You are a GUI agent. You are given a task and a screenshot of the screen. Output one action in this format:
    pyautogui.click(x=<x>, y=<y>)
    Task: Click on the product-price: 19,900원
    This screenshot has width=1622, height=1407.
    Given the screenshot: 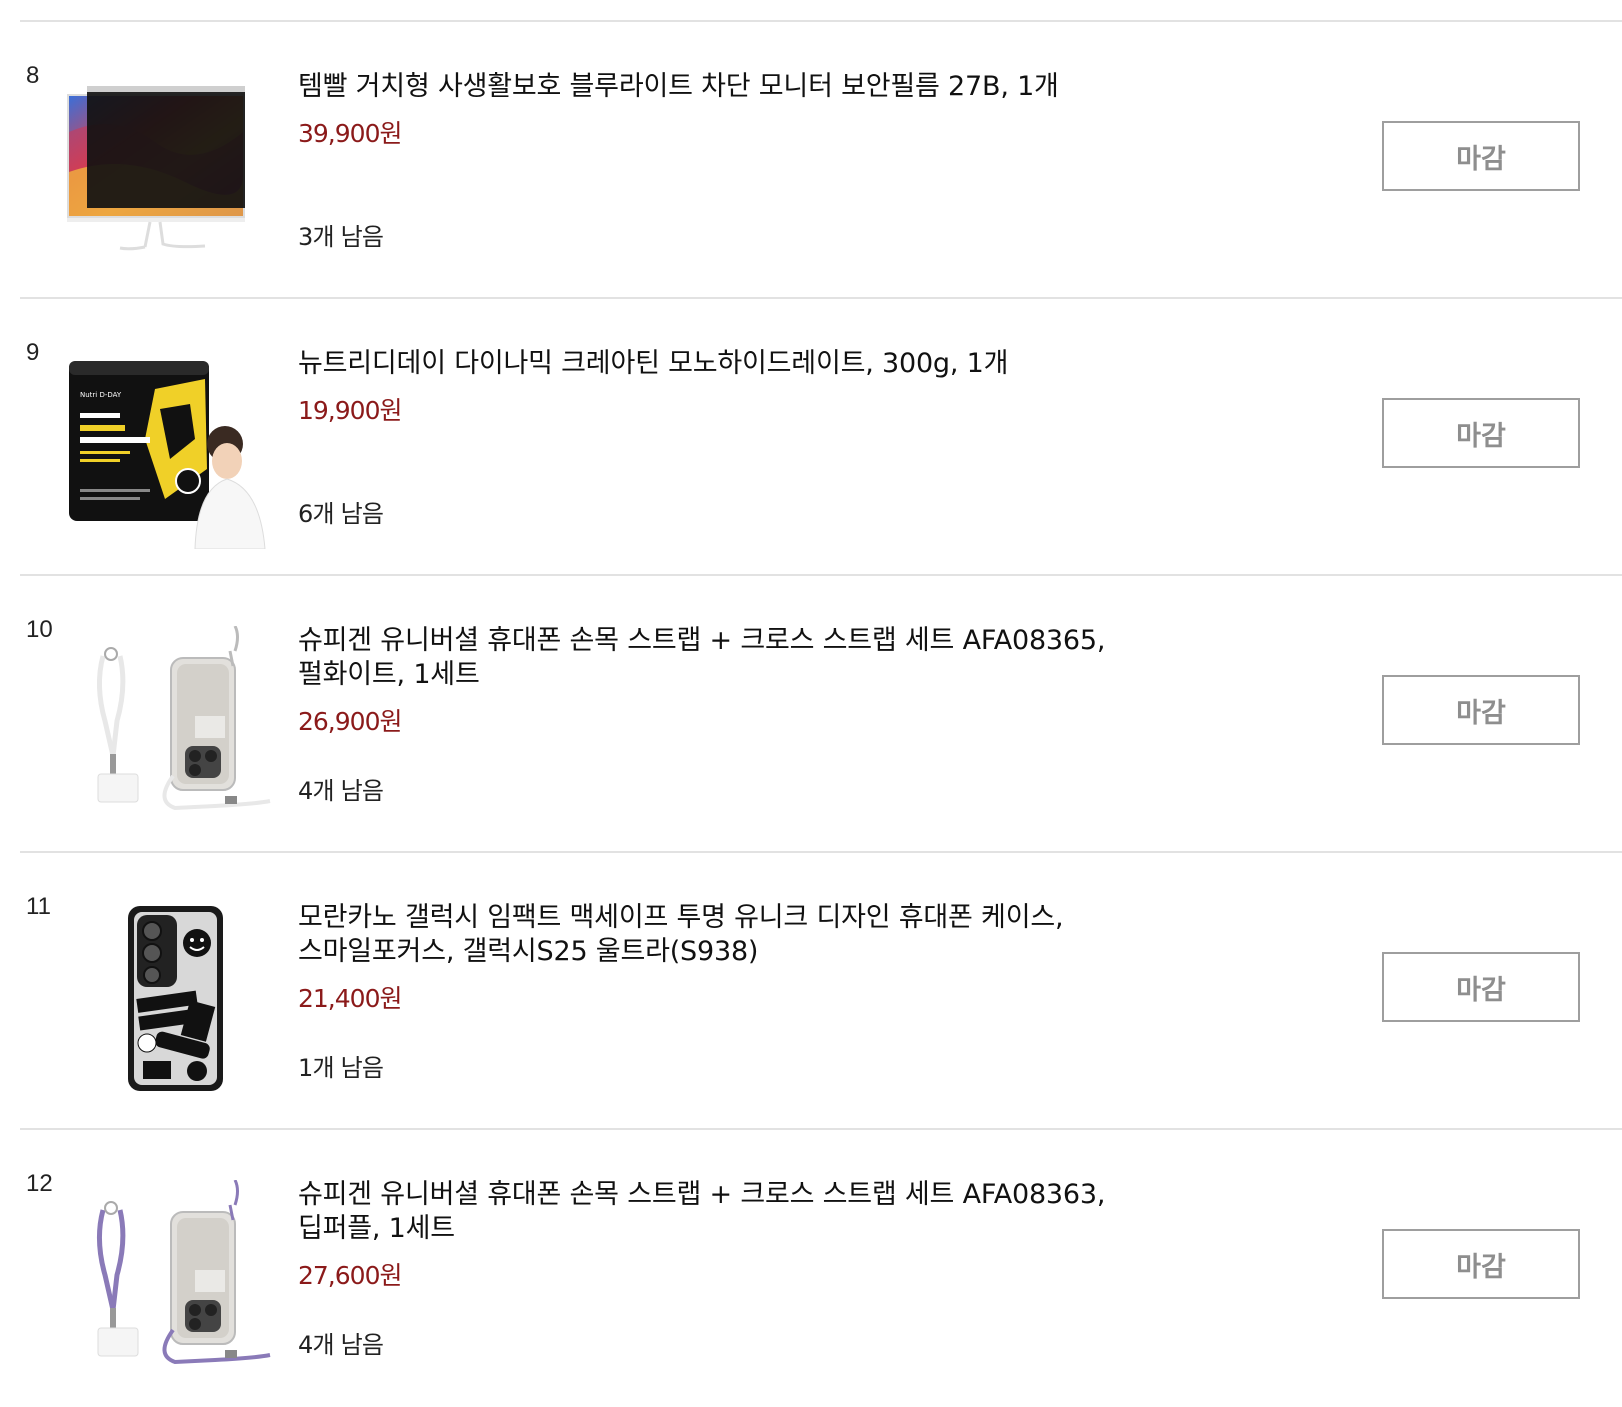 What is the action you would take?
    pyautogui.click(x=350, y=410)
    